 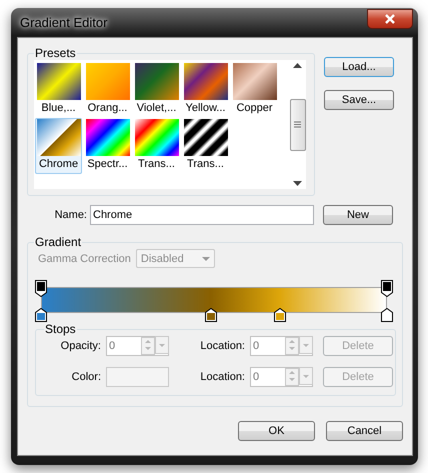 I want to click on dialog-button: Cancel, so click(x=364, y=431).